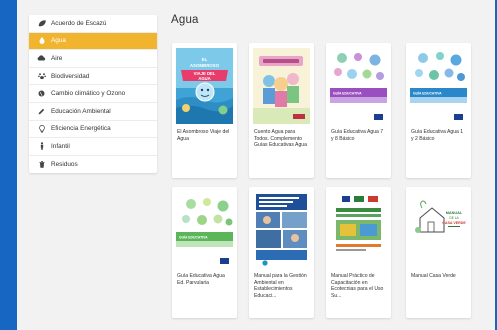  I want to click on book-title: El Asombroso Viaje del Agua, so click(205, 135).